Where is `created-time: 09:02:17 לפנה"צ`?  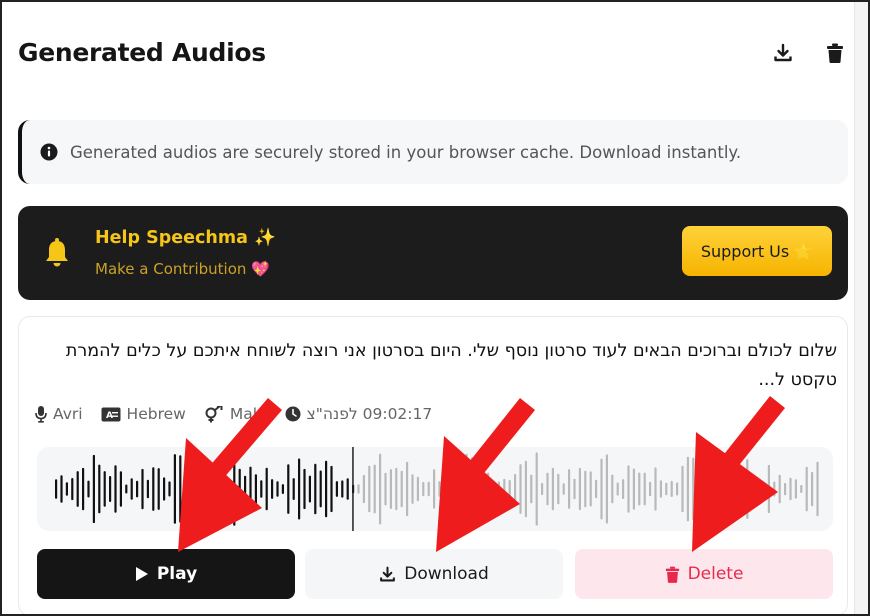 created-time: 09:02:17 לפנה"צ is located at coordinates (369, 414).